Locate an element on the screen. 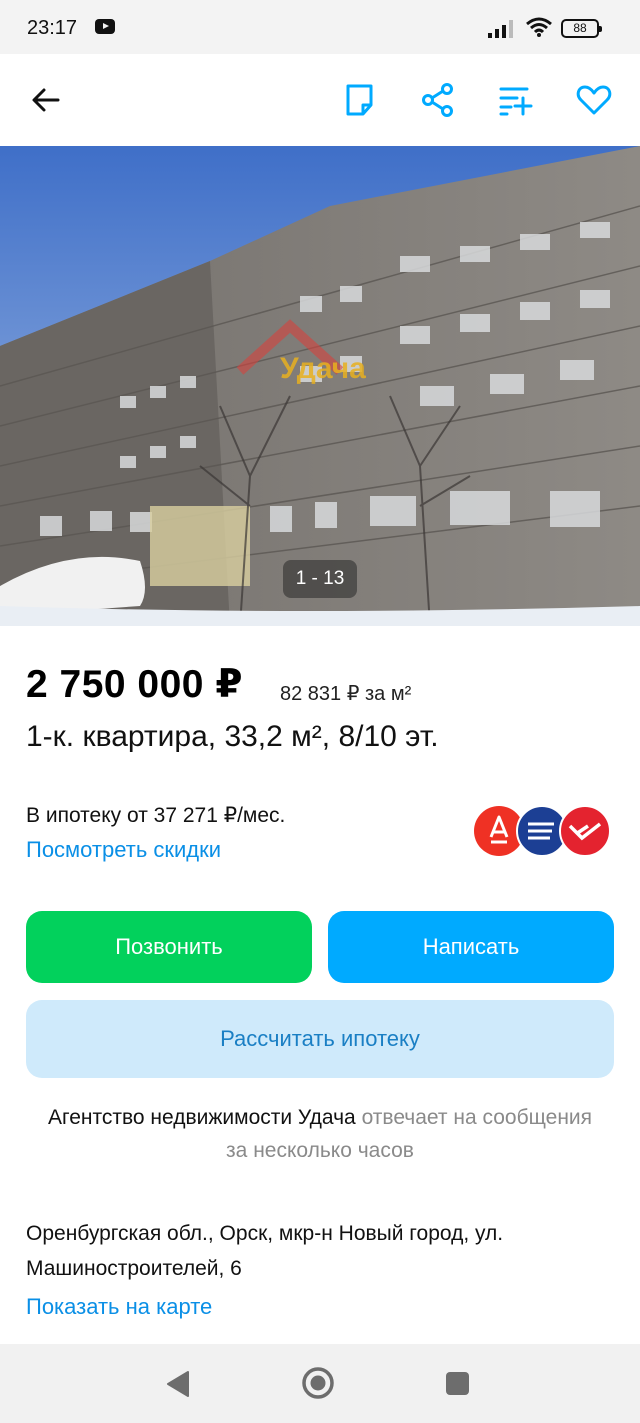  partner-banks-logos is located at coordinates (542, 831).